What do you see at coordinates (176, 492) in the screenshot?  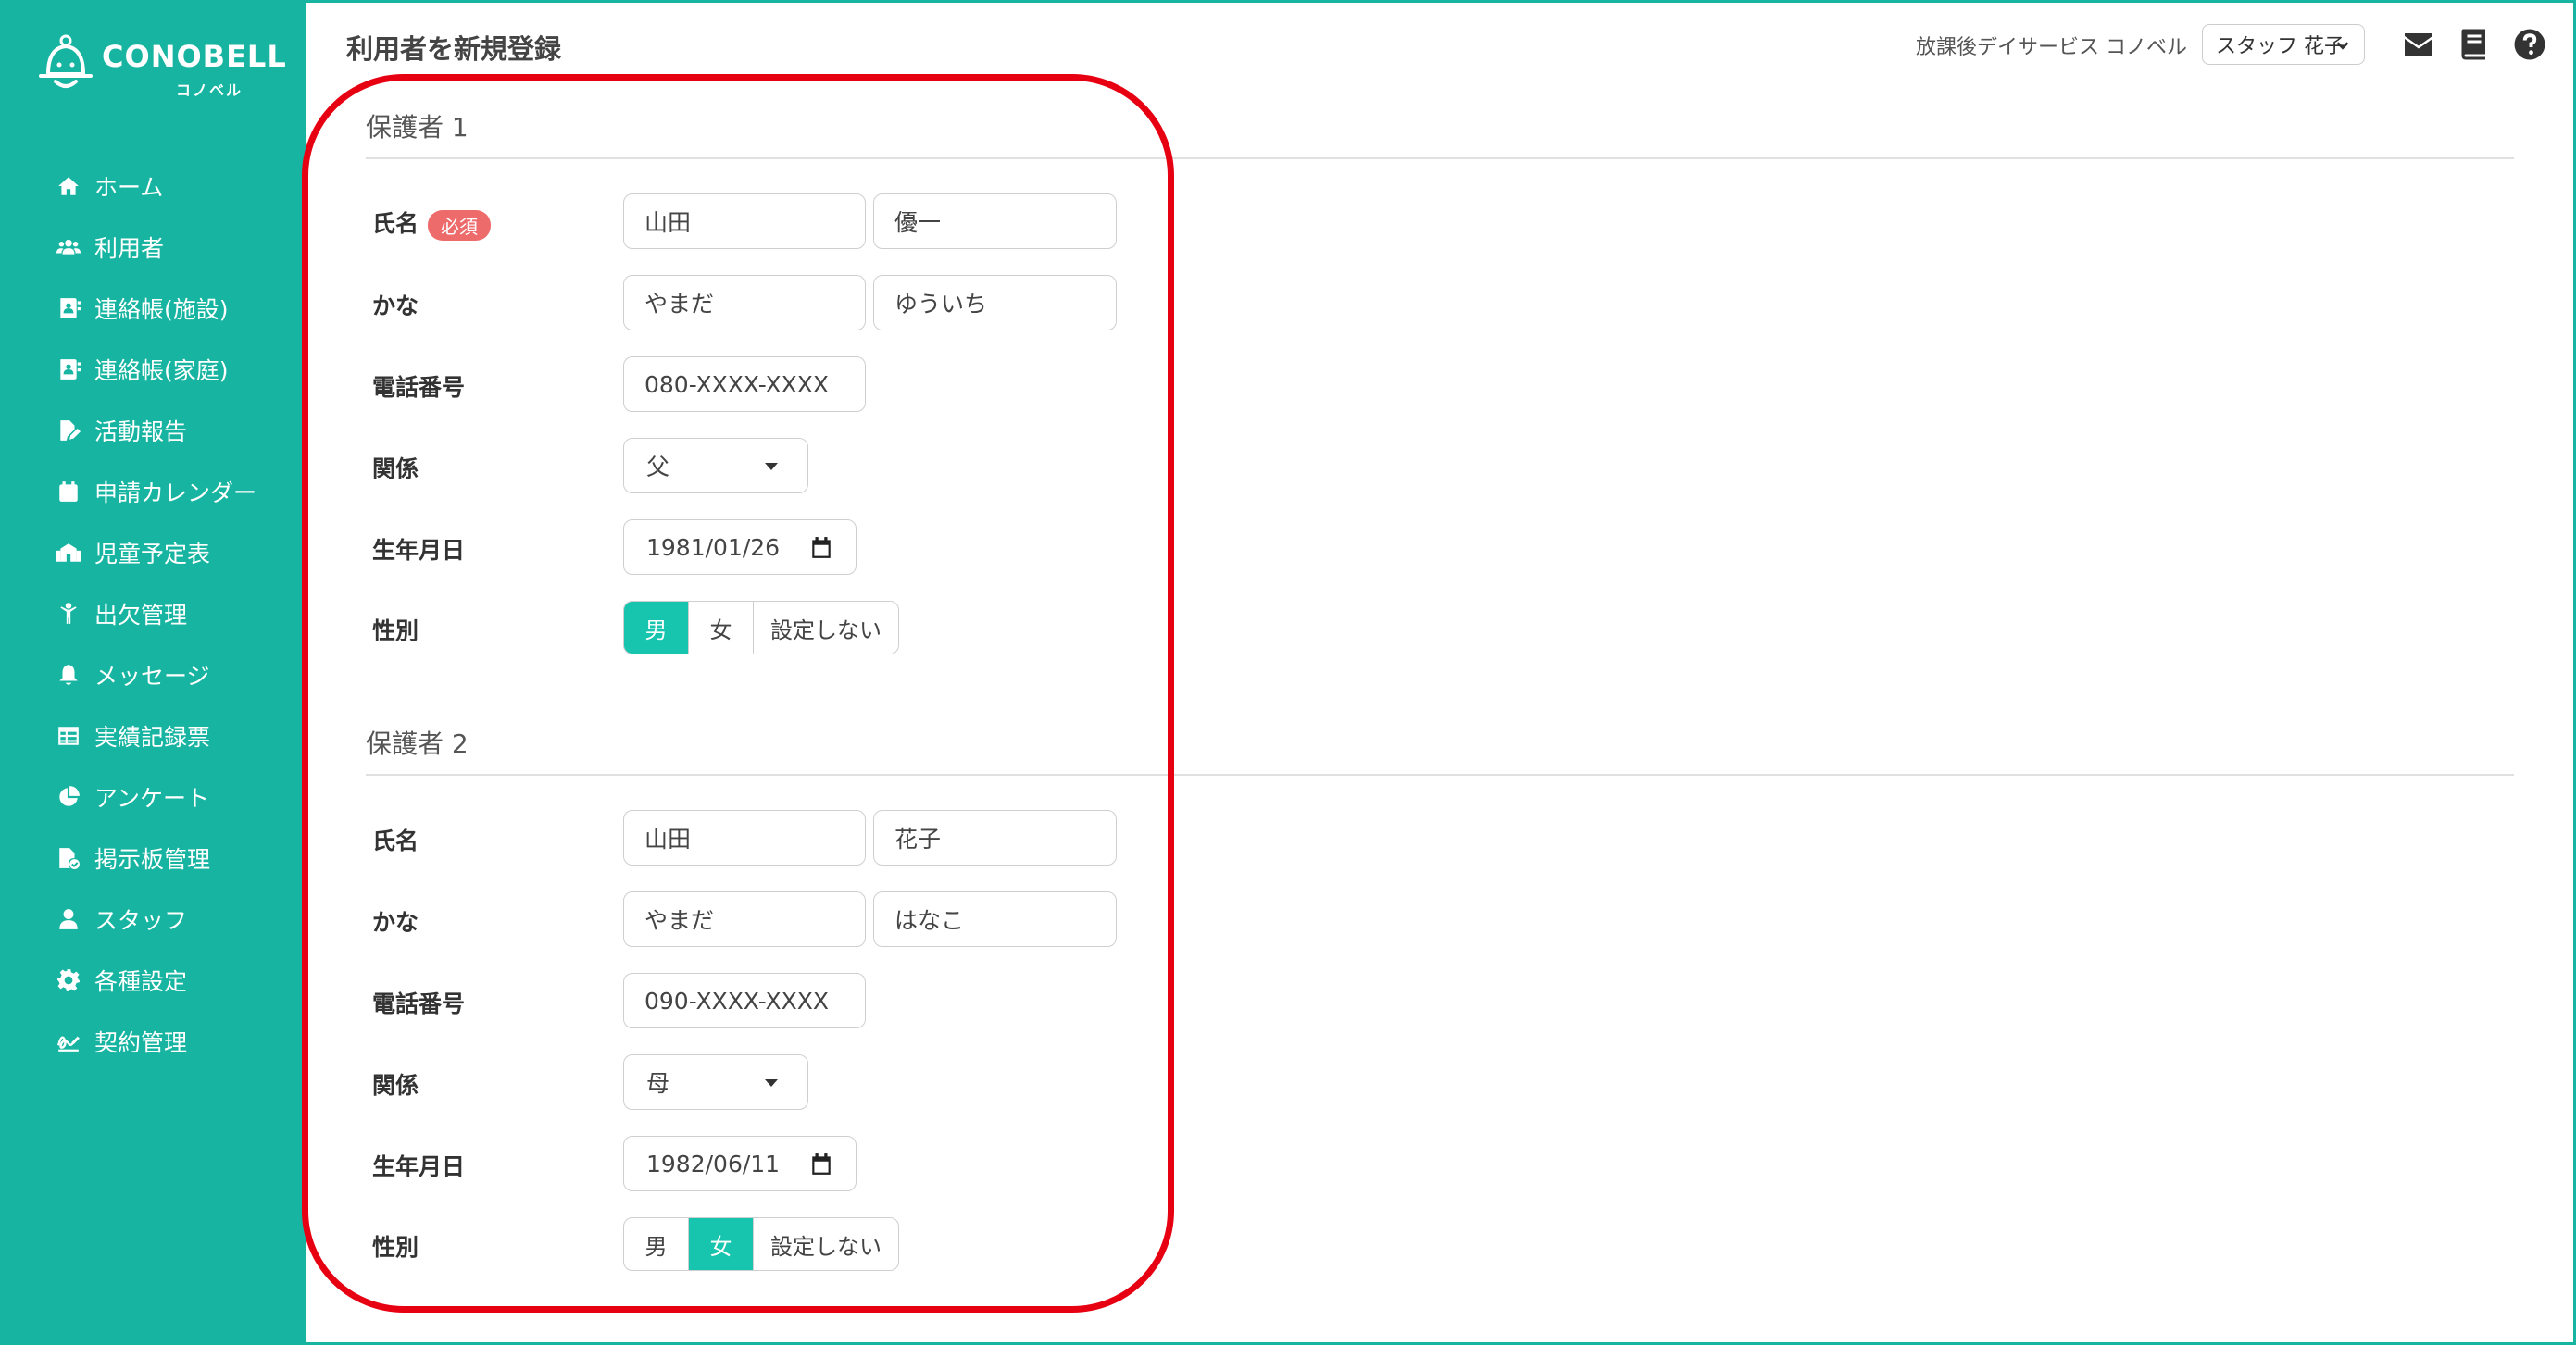 I see `sidebar-item-label: 申請カレンダー` at bounding box center [176, 492].